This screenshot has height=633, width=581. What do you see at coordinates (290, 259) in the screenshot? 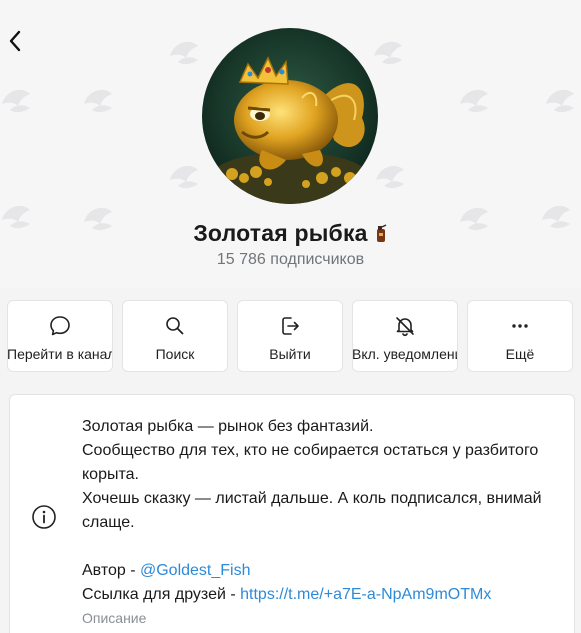
I see `subscriber-count: 15 786 подписчиков` at bounding box center [290, 259].